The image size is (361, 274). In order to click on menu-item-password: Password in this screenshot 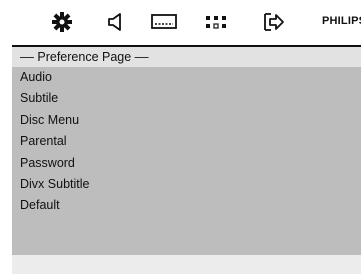, I will do `click(186, 163)`.